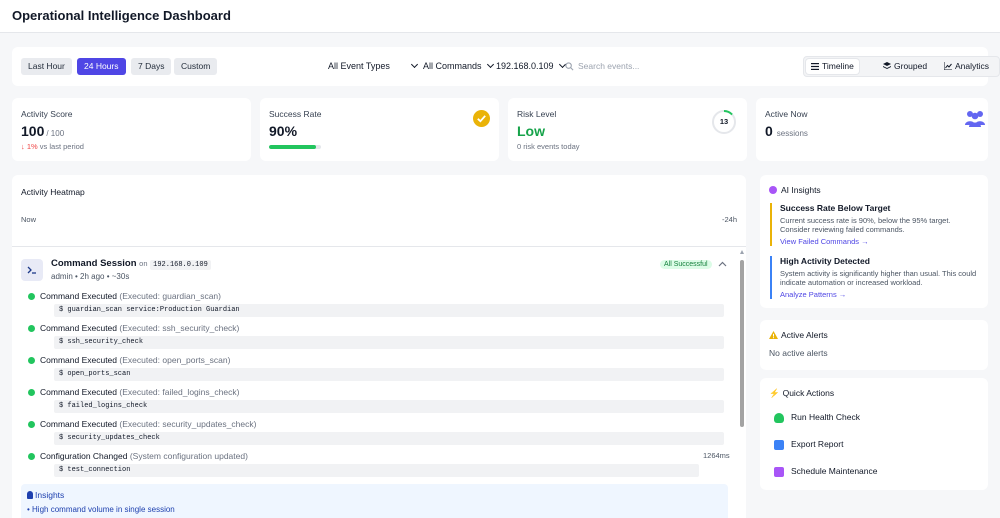  I want to click on search-input, so click(630, 66).